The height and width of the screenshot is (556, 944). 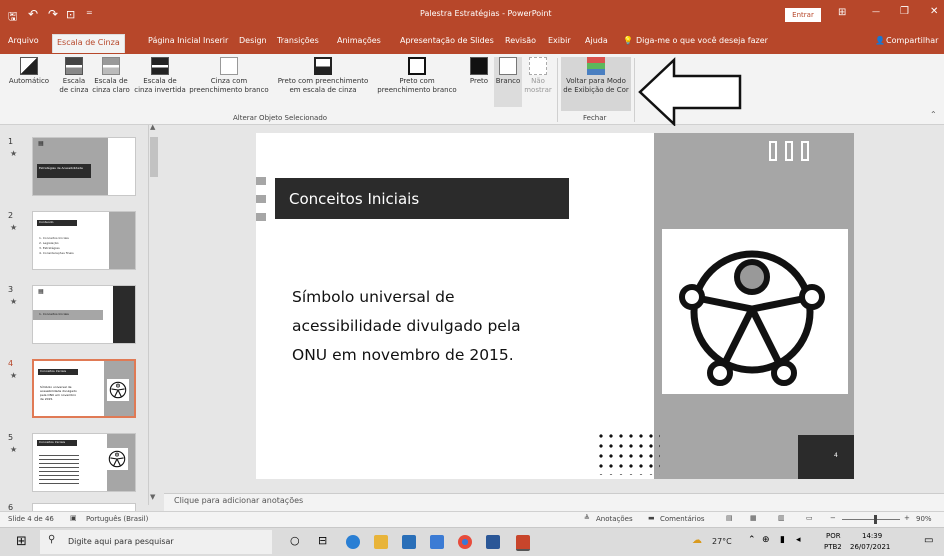 I want to click on comments-toggle: Comentários, so click(x=682, y=519).